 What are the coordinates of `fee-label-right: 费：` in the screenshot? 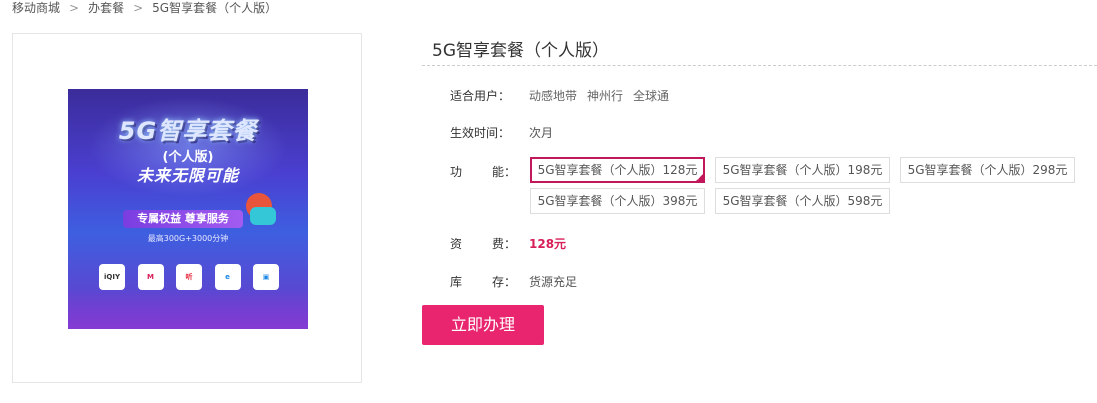 It's located at (504, 244).